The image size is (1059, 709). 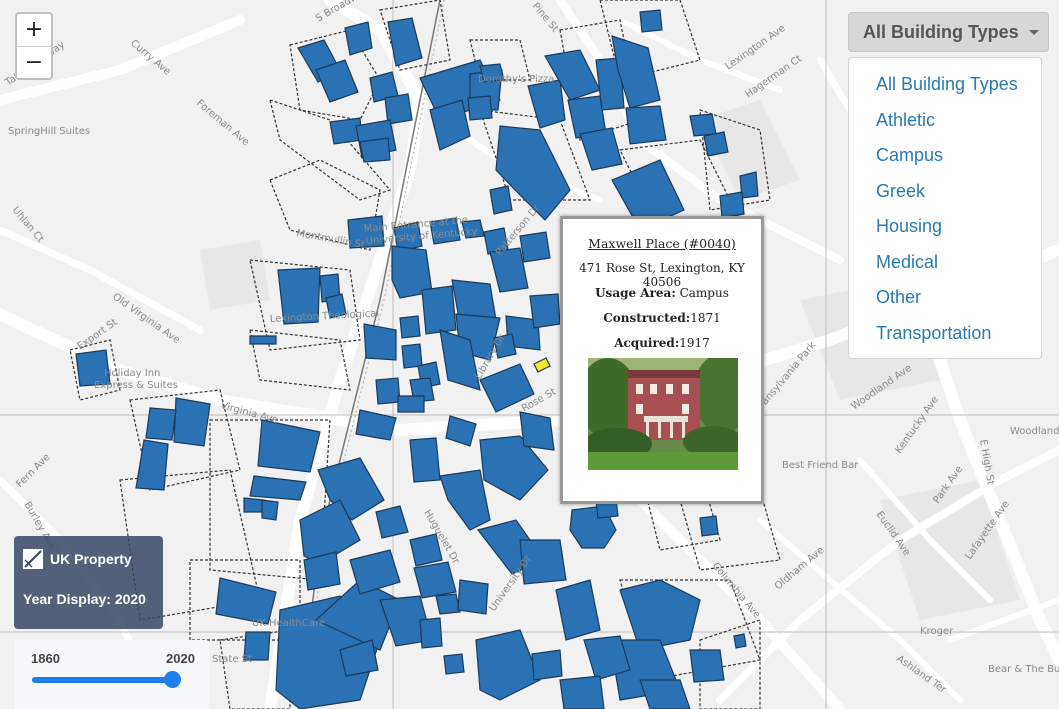 I want to click on info-header: UK Property, so click(x=77, y=559).